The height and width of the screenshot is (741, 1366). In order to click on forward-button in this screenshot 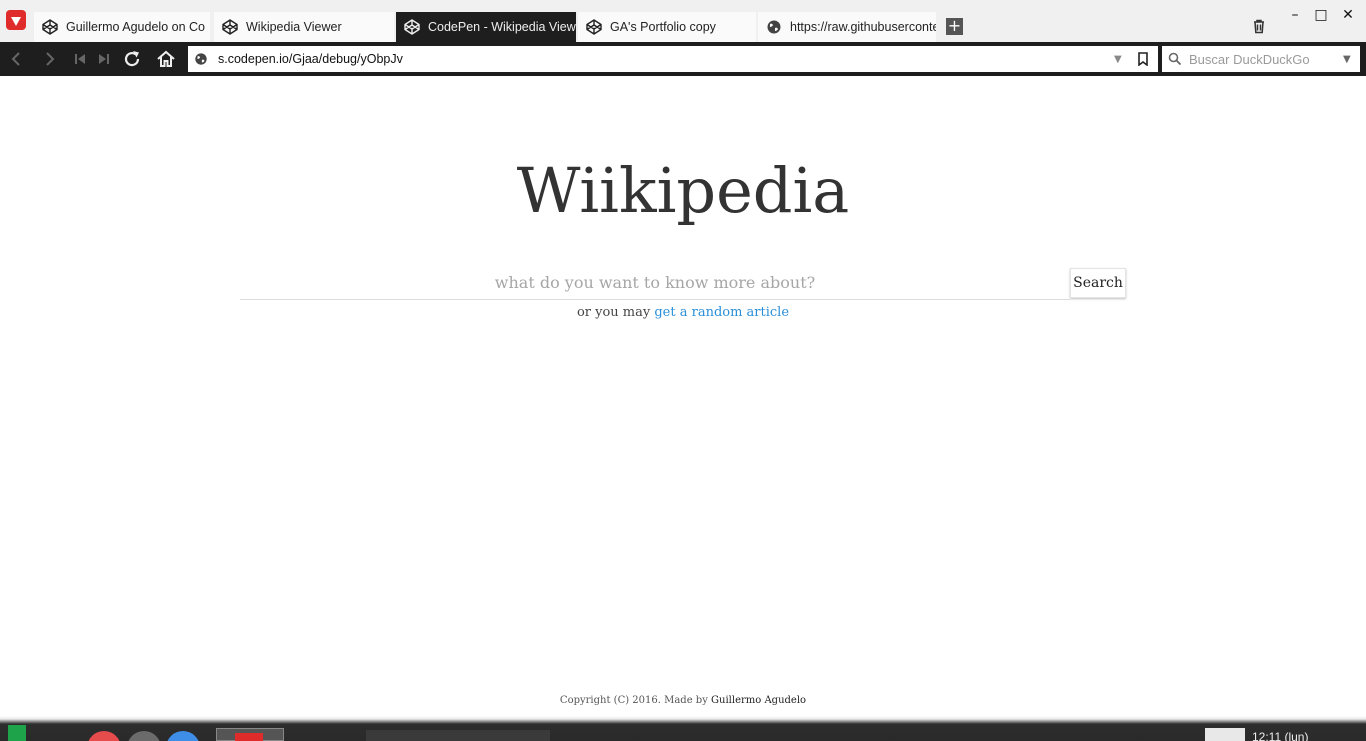, I will do `click(50, 59)`.